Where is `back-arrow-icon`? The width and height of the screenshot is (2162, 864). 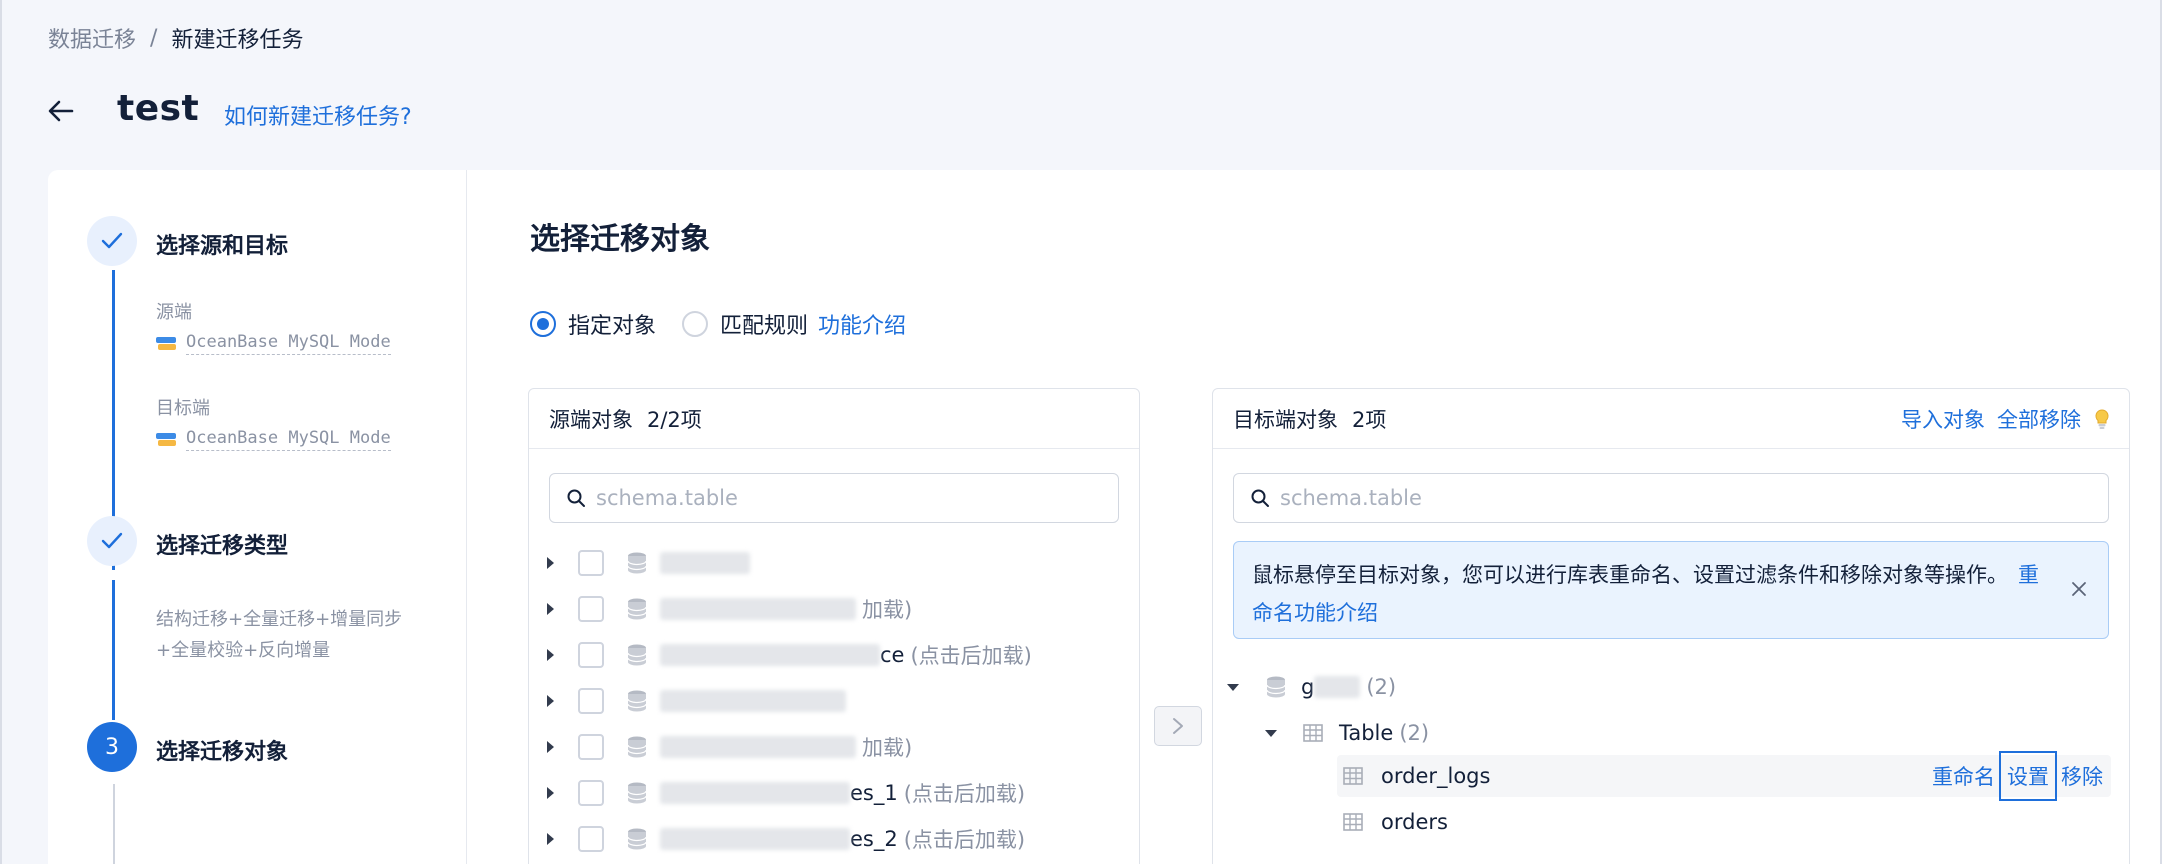
back-arrow-icon is located at coordinates (61, 111).